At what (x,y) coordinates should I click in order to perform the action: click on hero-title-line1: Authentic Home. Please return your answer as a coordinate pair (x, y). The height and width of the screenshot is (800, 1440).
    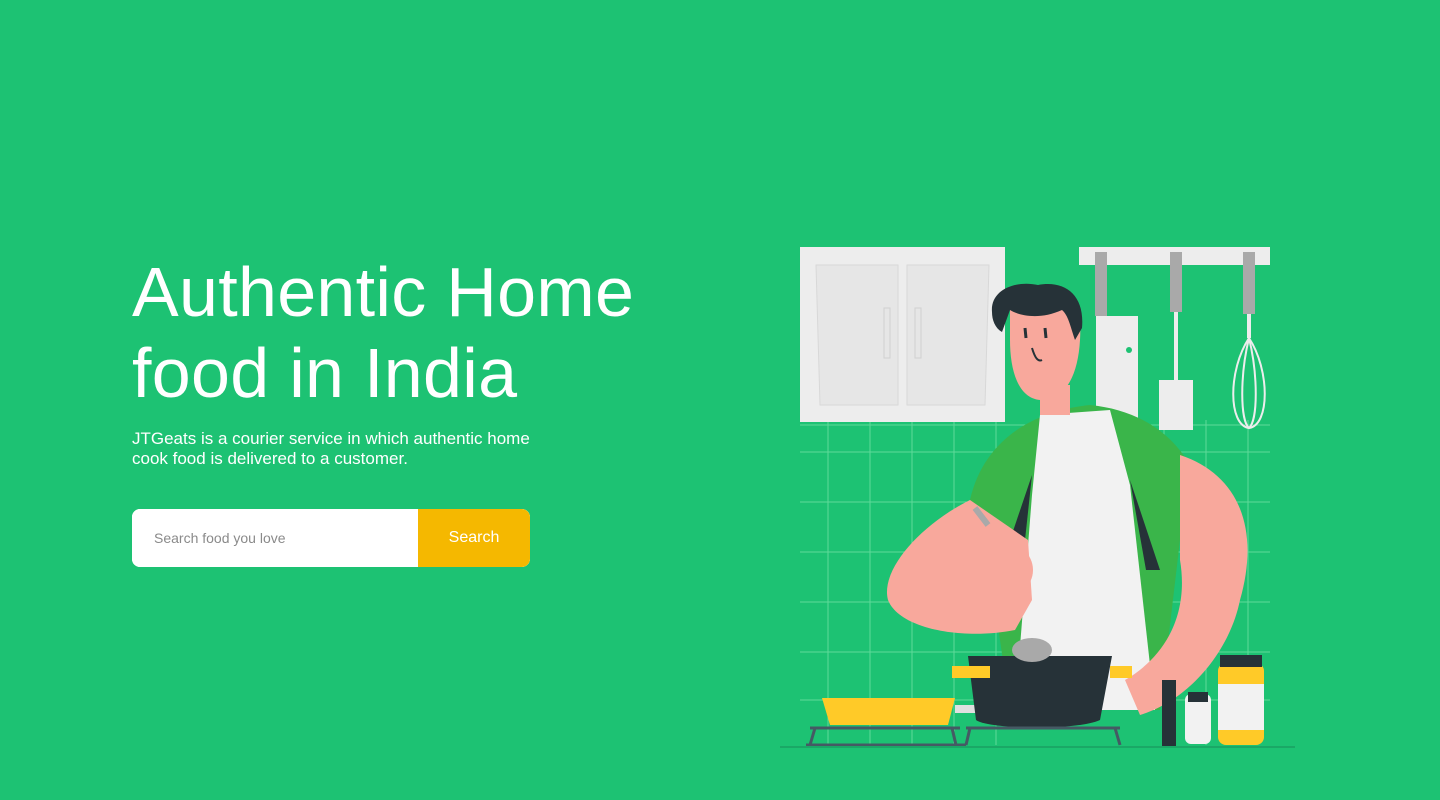
    Looking at the image, I should click on (383, 292).